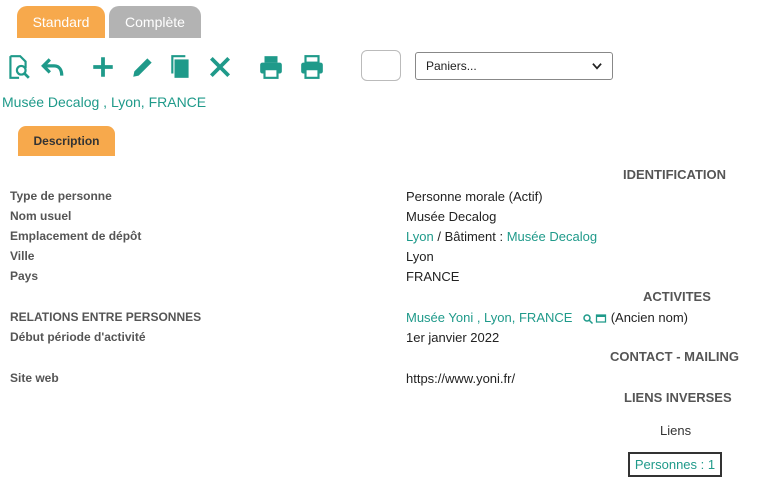 The height and width of the screenshot is (486, 781). I want to click on print-alt-icon, so click(312, 67).